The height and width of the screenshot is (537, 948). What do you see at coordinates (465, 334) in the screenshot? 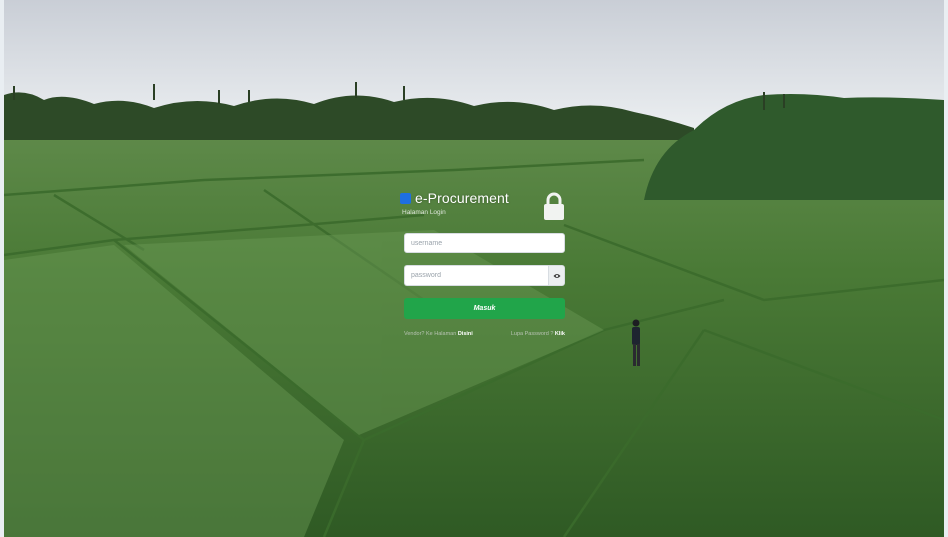
I see `register-link: Disini` at bounding box center [465, 334].